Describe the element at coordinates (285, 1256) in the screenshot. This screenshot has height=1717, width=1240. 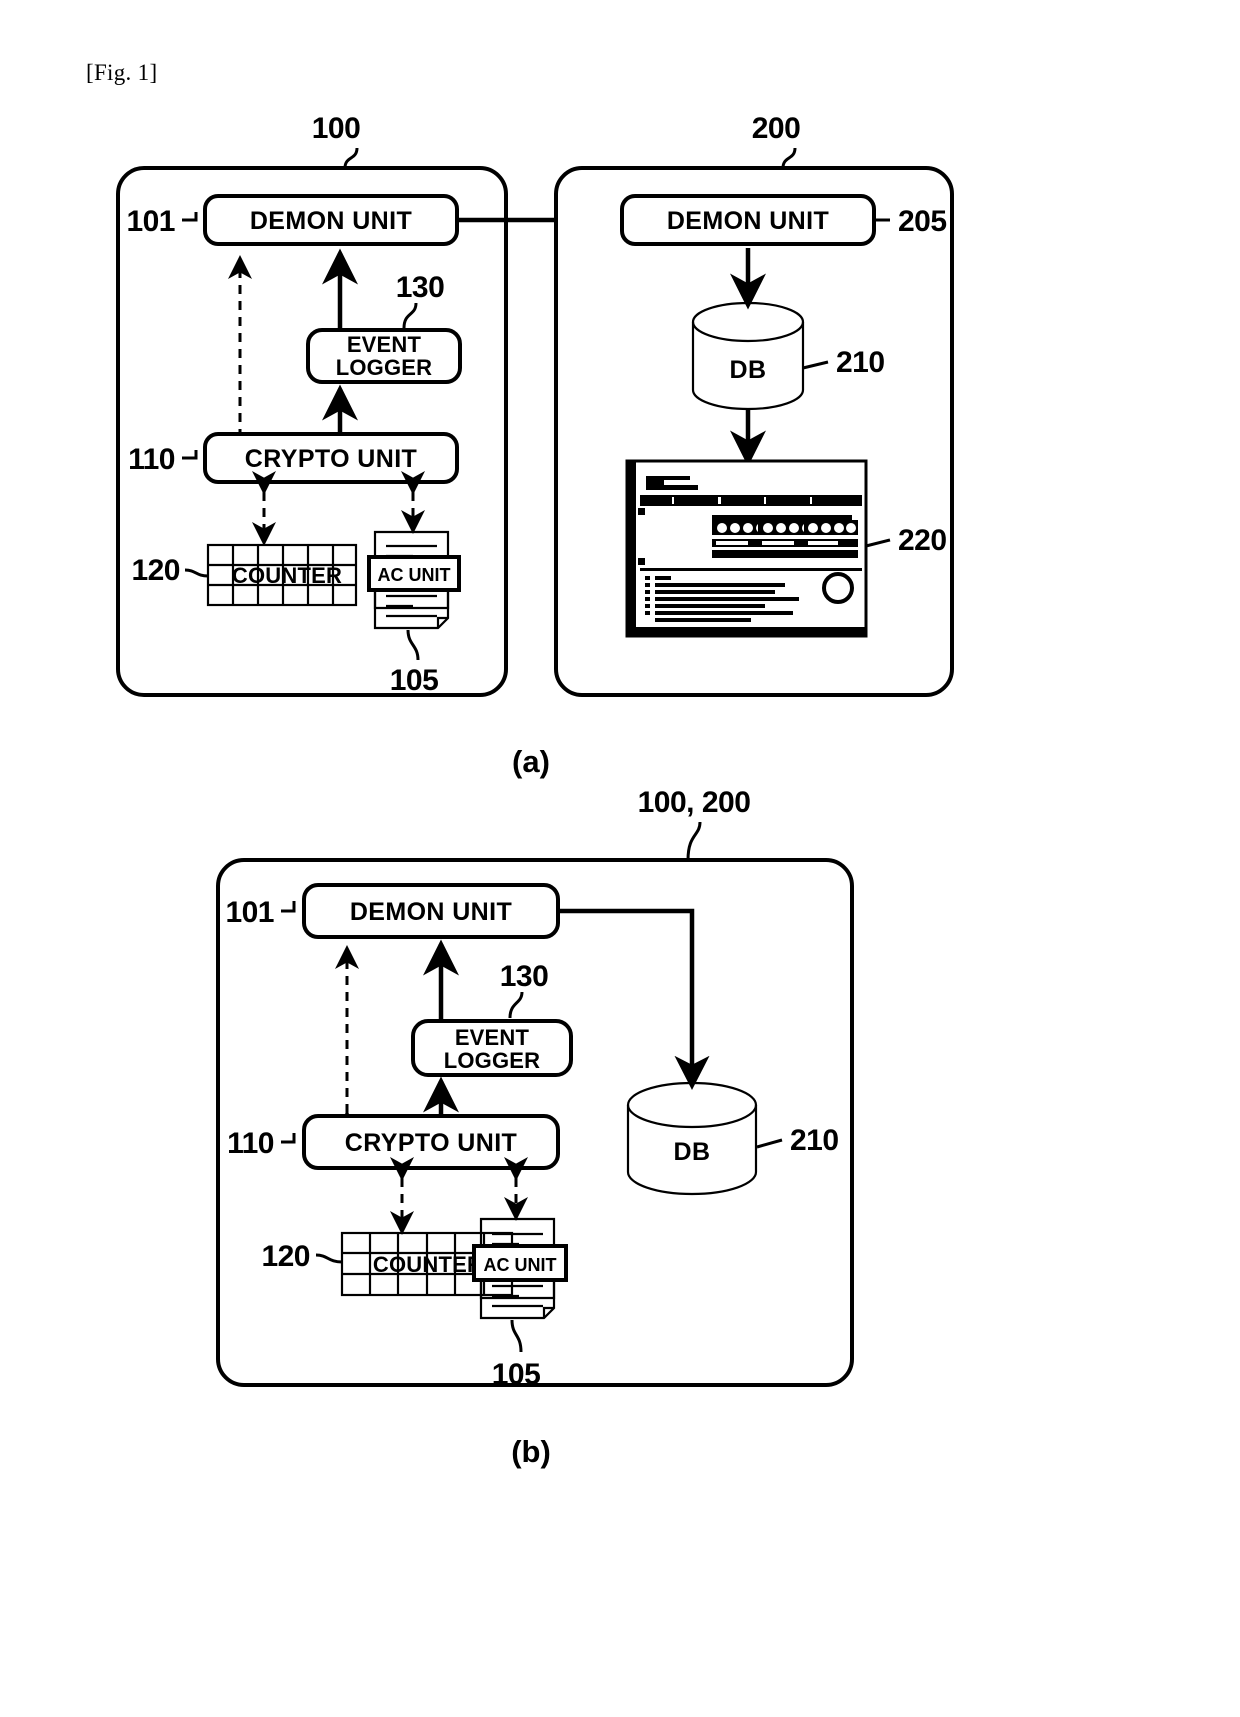
I see `ref-label-120-b: 120` at that location.